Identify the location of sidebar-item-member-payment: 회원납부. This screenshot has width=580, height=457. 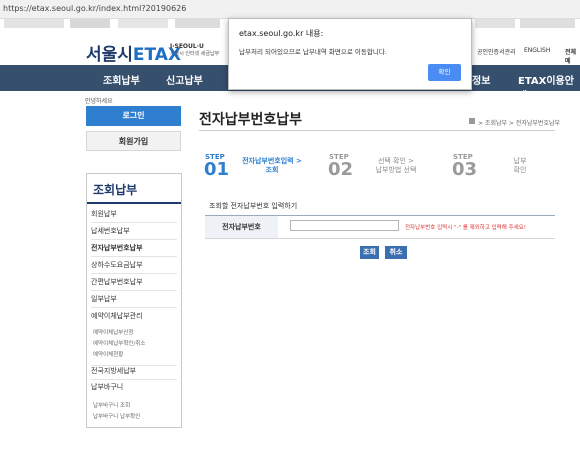
(134, 216).